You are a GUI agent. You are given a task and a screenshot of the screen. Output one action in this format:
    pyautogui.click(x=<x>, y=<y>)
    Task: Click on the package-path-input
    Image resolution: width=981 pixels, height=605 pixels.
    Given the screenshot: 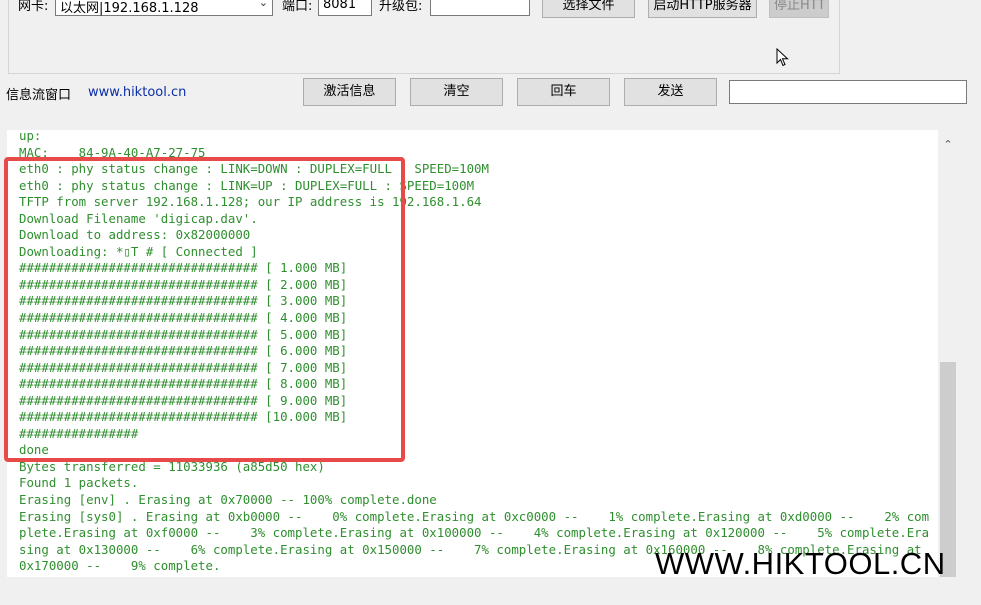 What is the action you would take?
    pyautogui.click(x=480, y=8)
    